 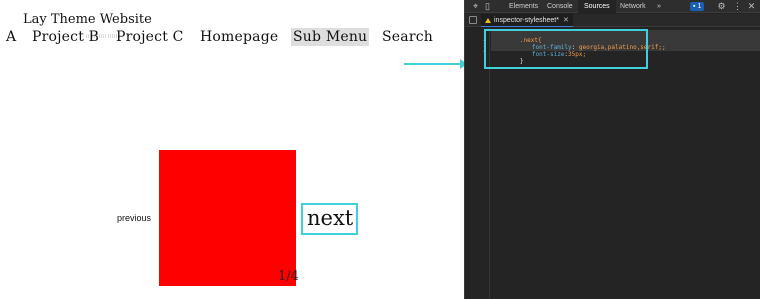 I want to click on tab-network: Network, so click(x=633, y=6).